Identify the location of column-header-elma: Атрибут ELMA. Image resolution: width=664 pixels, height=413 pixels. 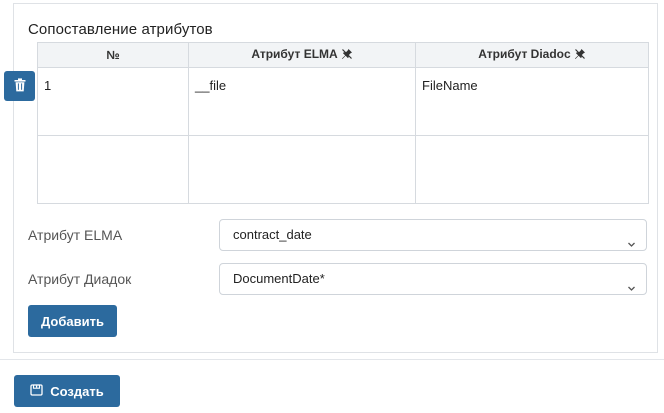
(302, 55).